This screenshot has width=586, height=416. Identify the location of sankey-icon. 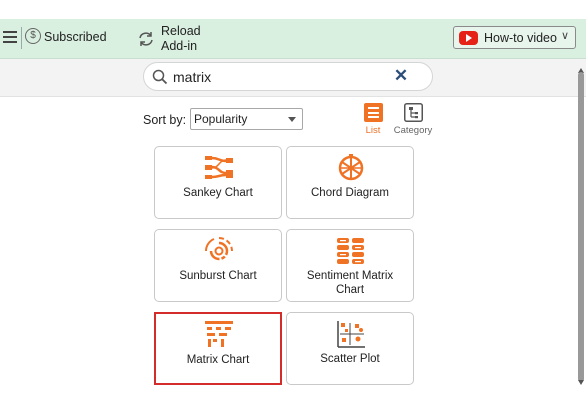
(219, 167).